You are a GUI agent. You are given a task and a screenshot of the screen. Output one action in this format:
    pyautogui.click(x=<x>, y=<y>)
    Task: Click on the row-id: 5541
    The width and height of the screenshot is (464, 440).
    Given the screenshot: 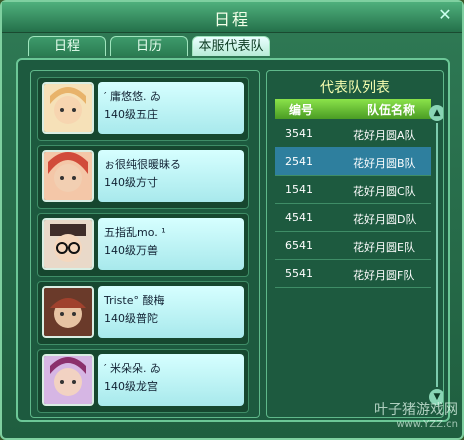 What is the action you would take?
    pyautogui.click(x=299, y=273)
    